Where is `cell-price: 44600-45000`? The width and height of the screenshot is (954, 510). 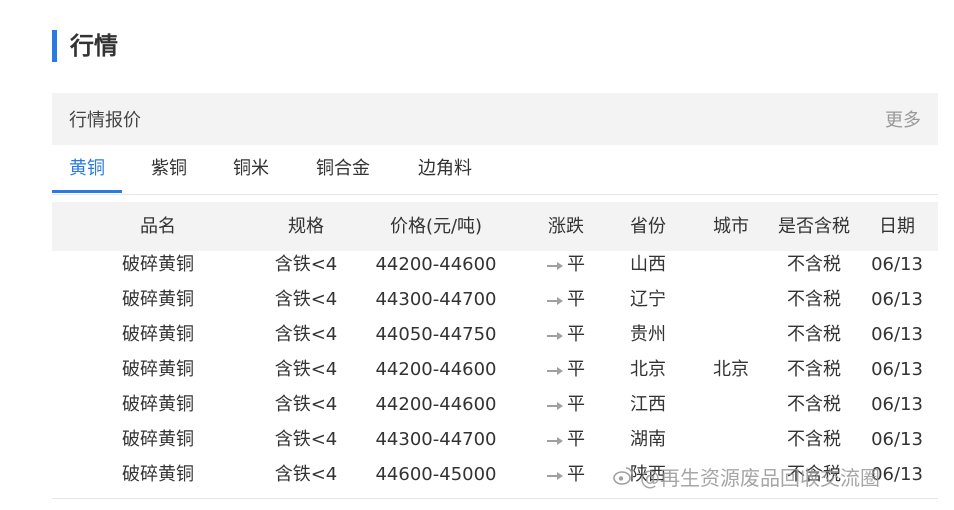
cell-price: 44600-45000 is located at coordinates (436, 474).